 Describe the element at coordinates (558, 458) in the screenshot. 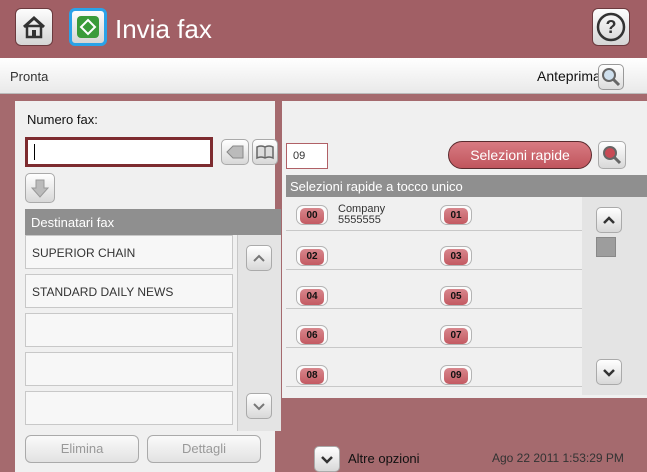

I see `datetime-display: Ago 22 2011 1:53:29 PM` at that location.